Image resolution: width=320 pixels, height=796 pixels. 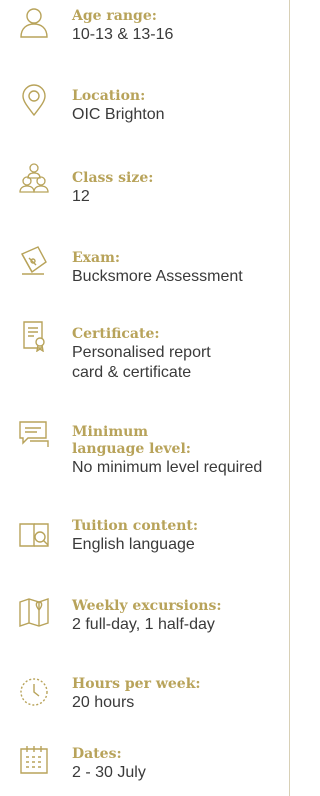 What do you see at coordinates (97, 754) in the screenshot?
I see `detail-label: Dates:` at bounding box center [97, 754].